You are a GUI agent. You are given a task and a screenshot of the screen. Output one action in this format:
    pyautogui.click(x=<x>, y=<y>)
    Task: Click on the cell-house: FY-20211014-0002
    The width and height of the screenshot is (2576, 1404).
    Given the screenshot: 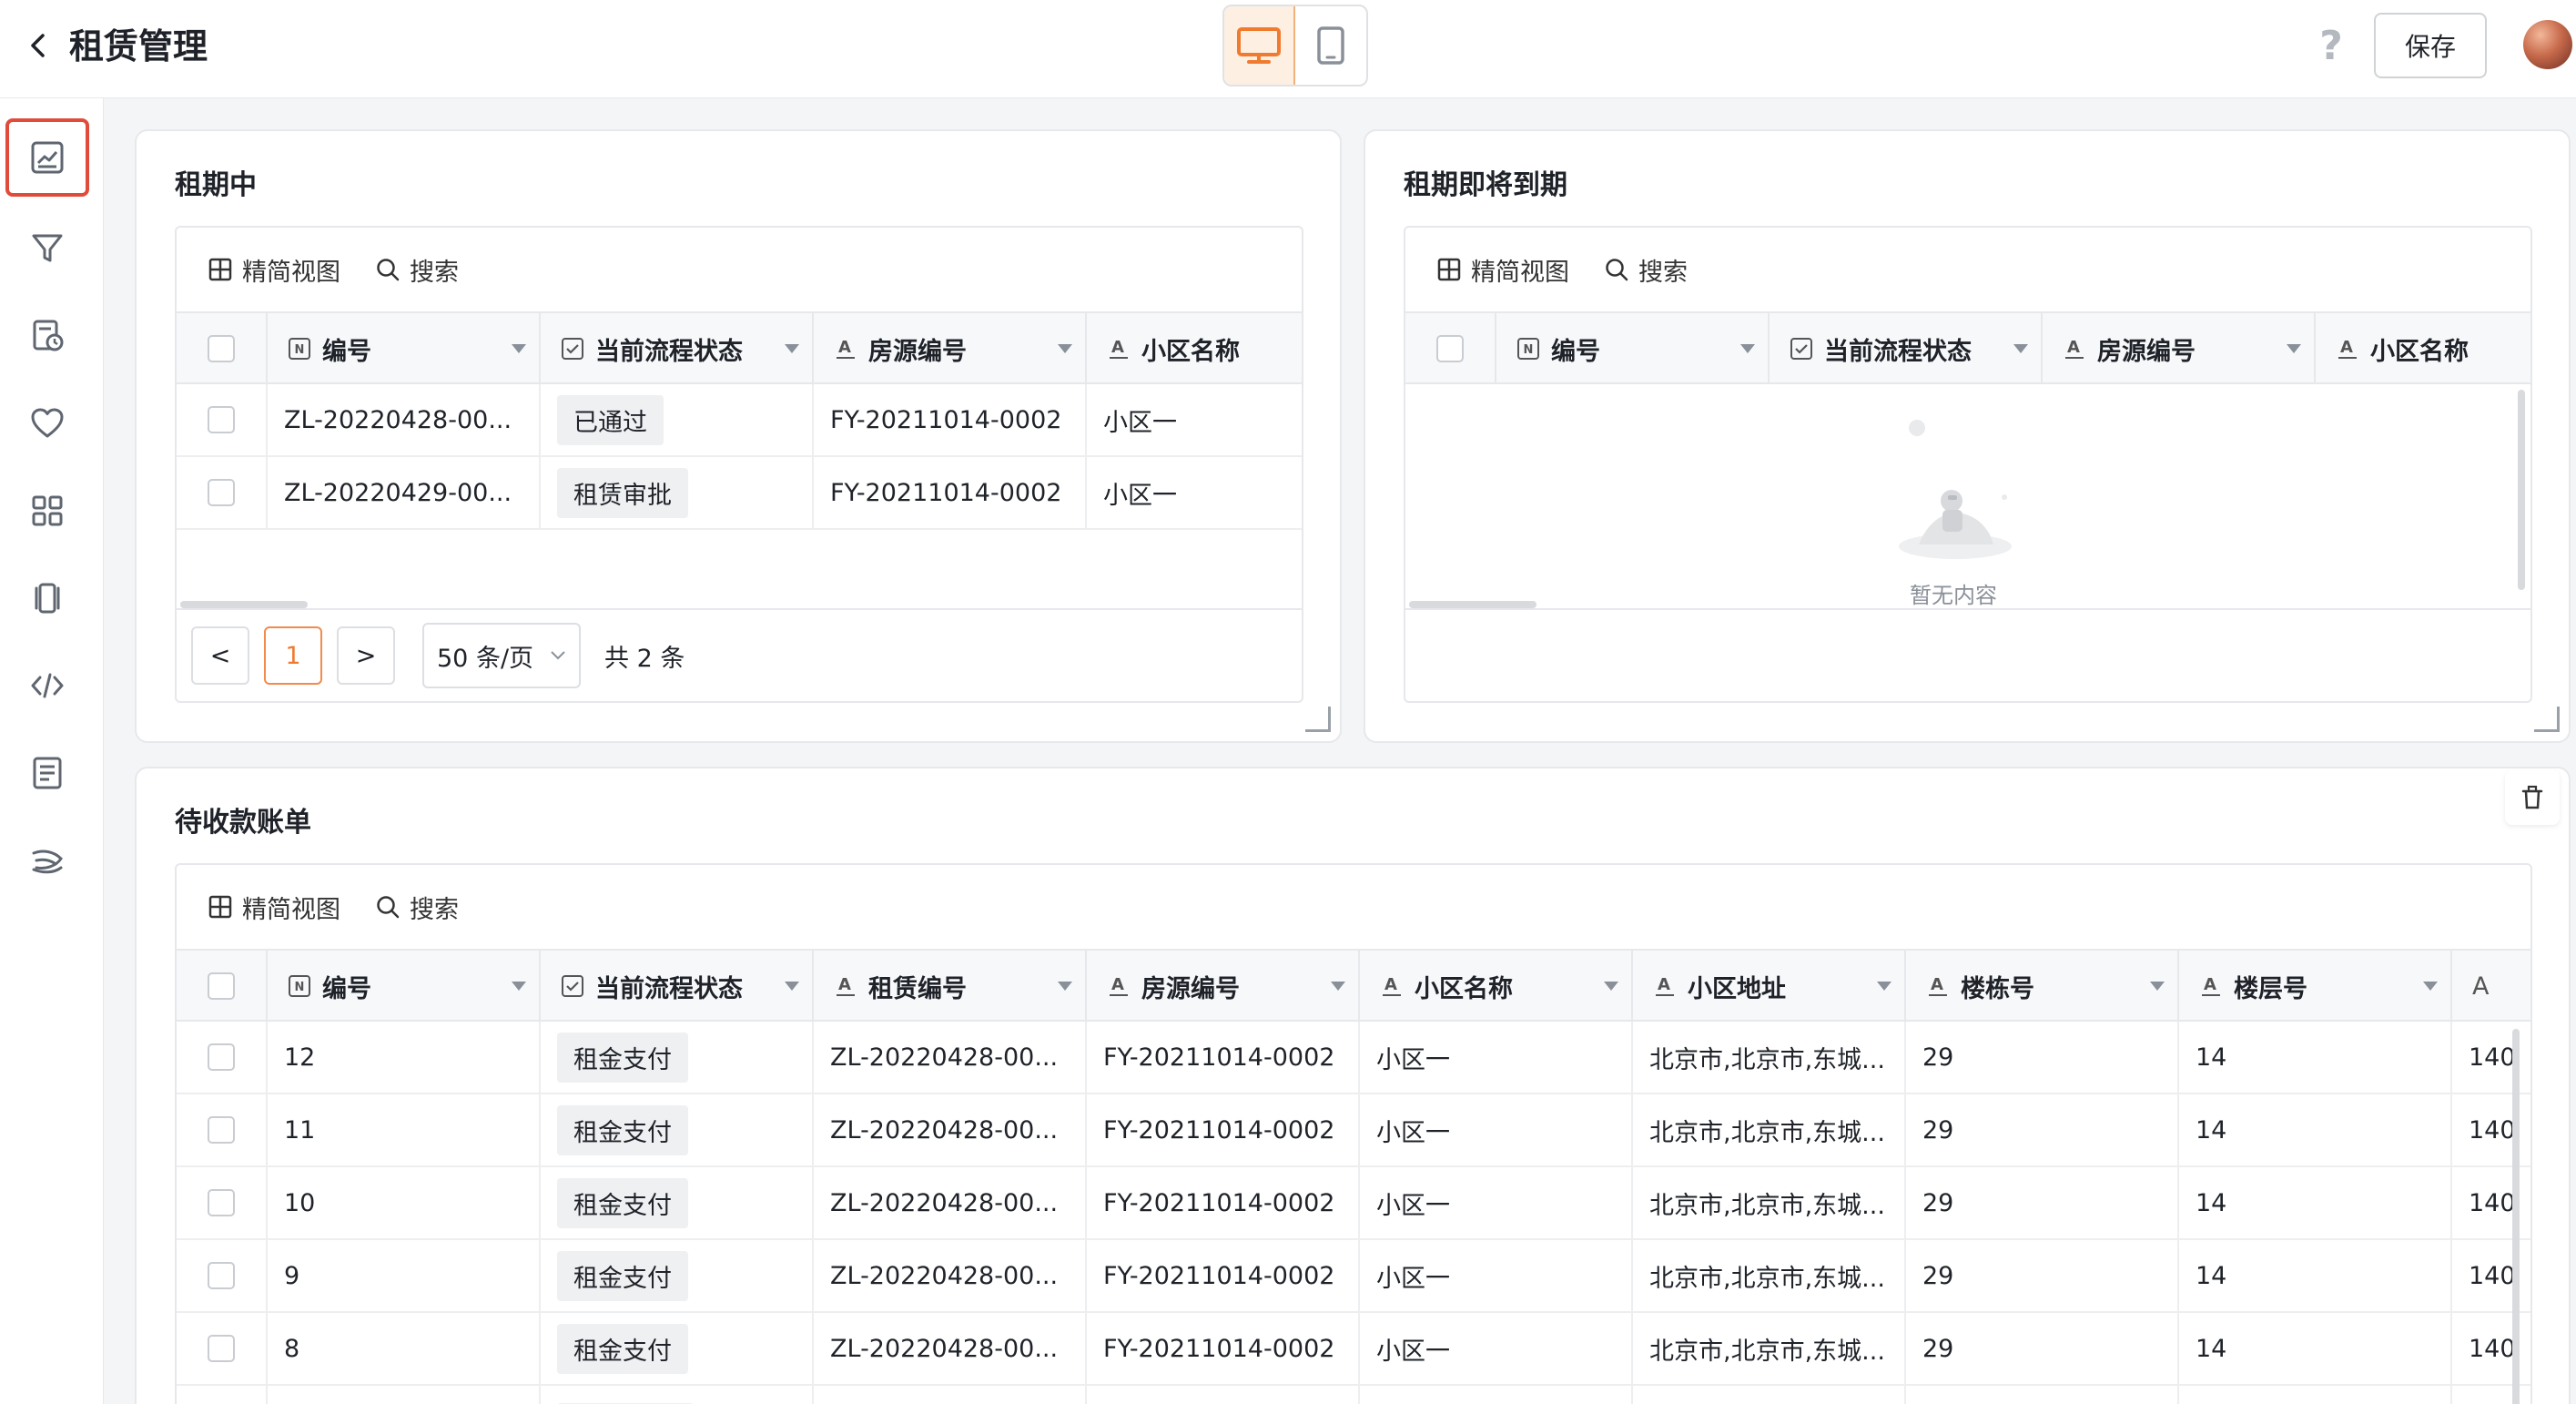 What is the action you would take?
    pyautogui.click(x=1223, y=1058)
    